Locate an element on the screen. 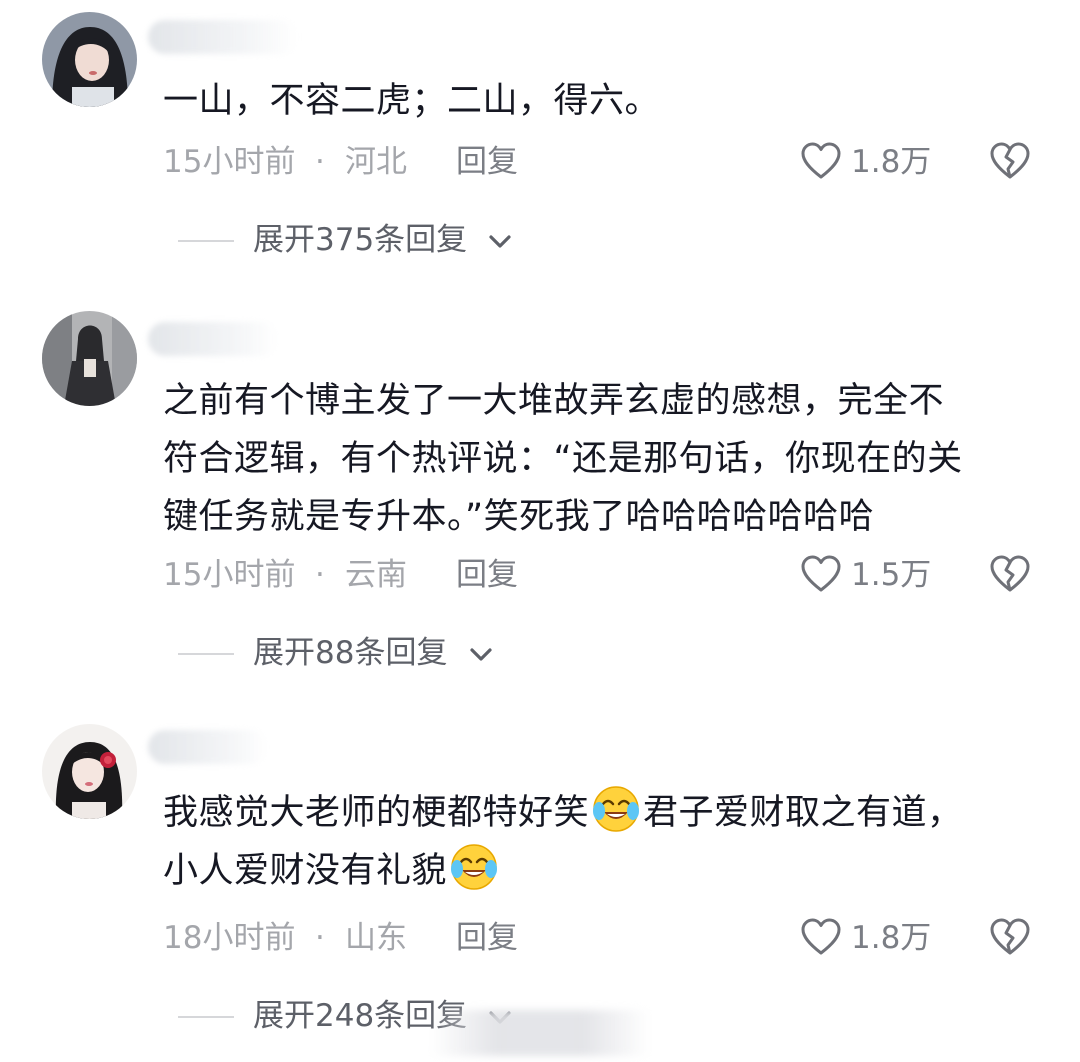  comment-text-line: 符合逻辑，有个热评说：“还是那句话，你现在的关 is located at coordinates (563, 459).